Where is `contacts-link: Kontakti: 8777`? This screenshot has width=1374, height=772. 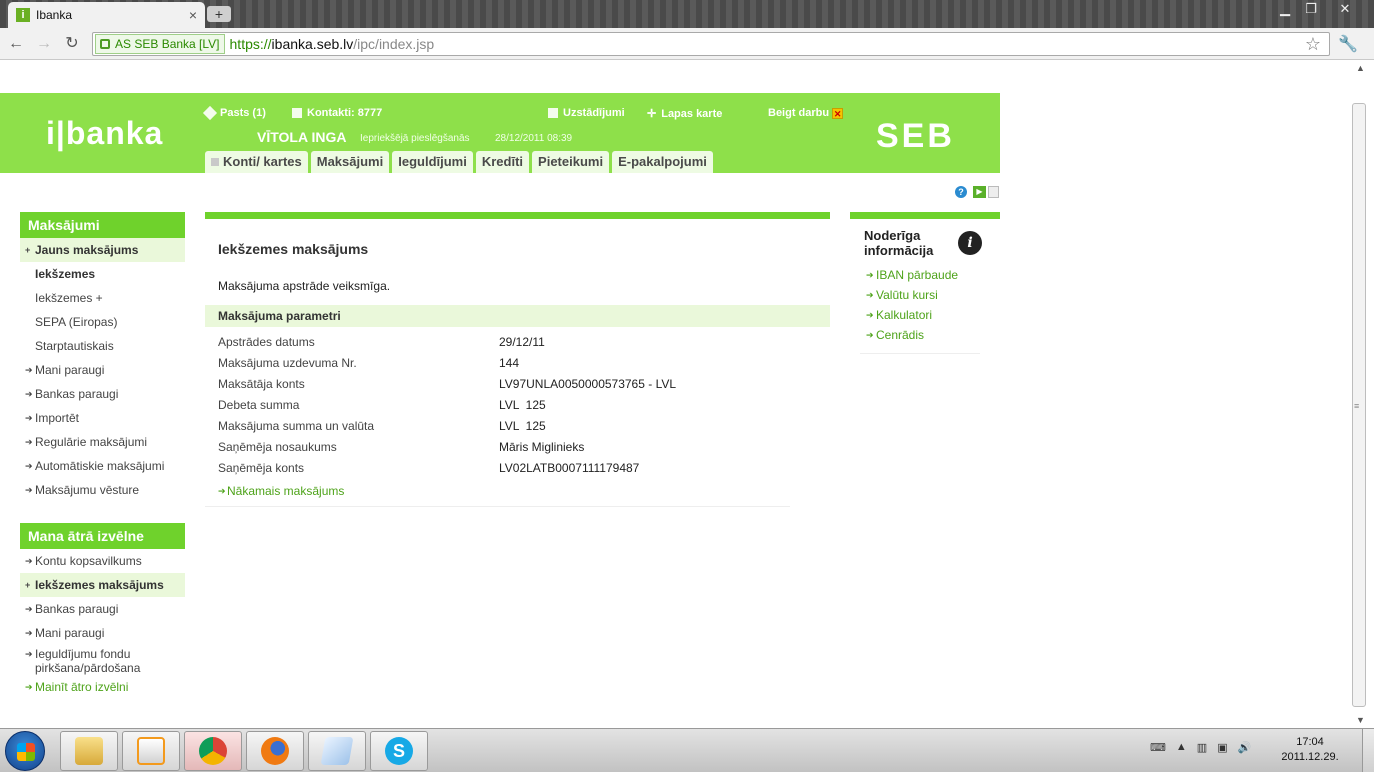
contacts-link: Kontakti: 8777 is located at coordinates (337, 113).